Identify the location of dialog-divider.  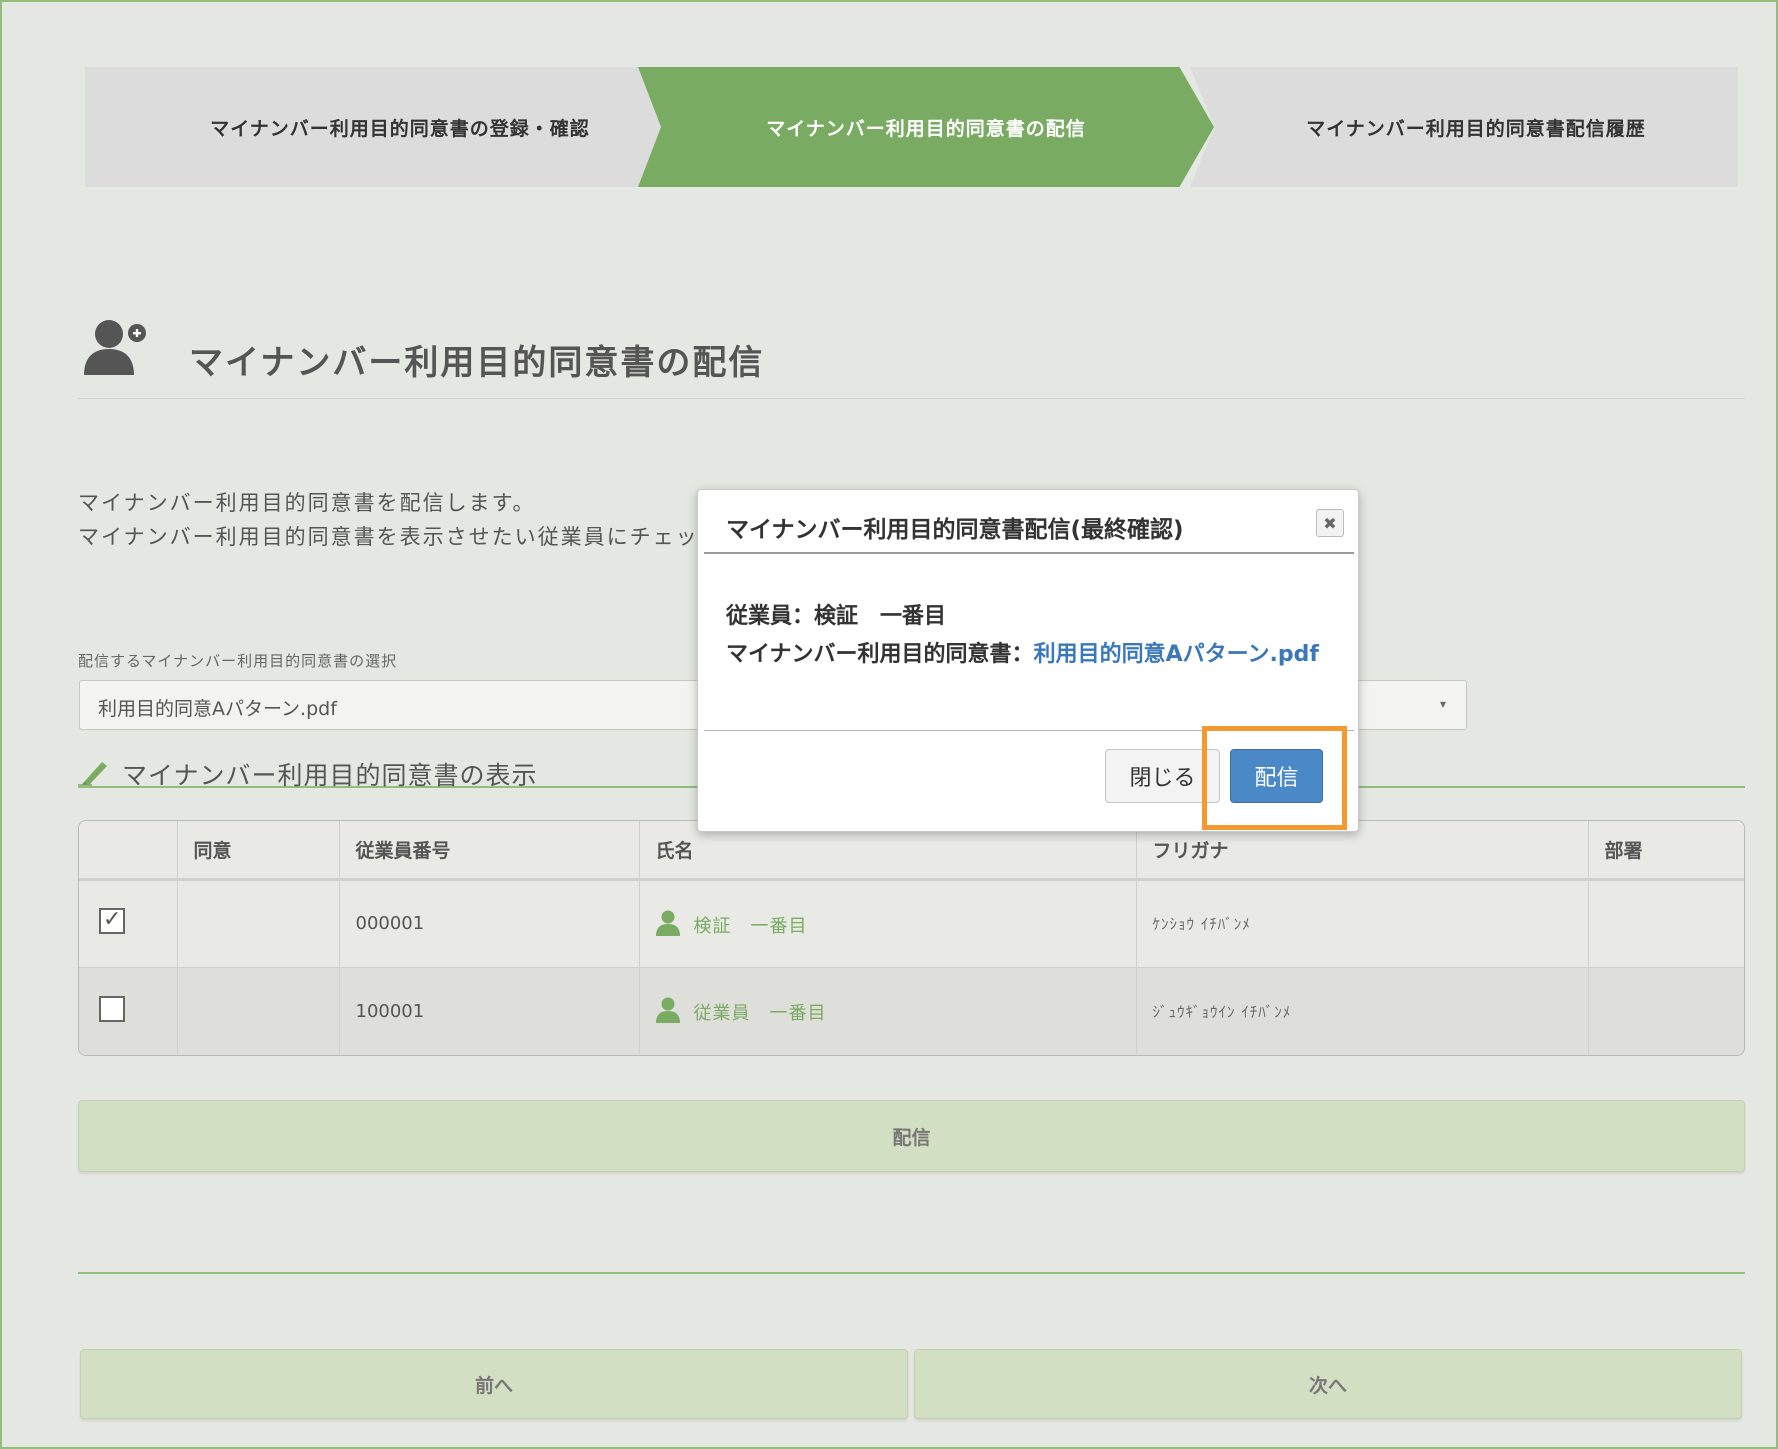
(1029, 553).